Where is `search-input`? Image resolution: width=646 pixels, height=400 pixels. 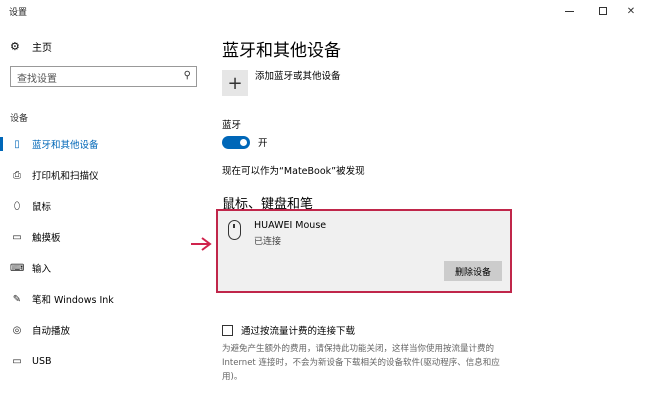
search-input is located at coordinates (91, 79).